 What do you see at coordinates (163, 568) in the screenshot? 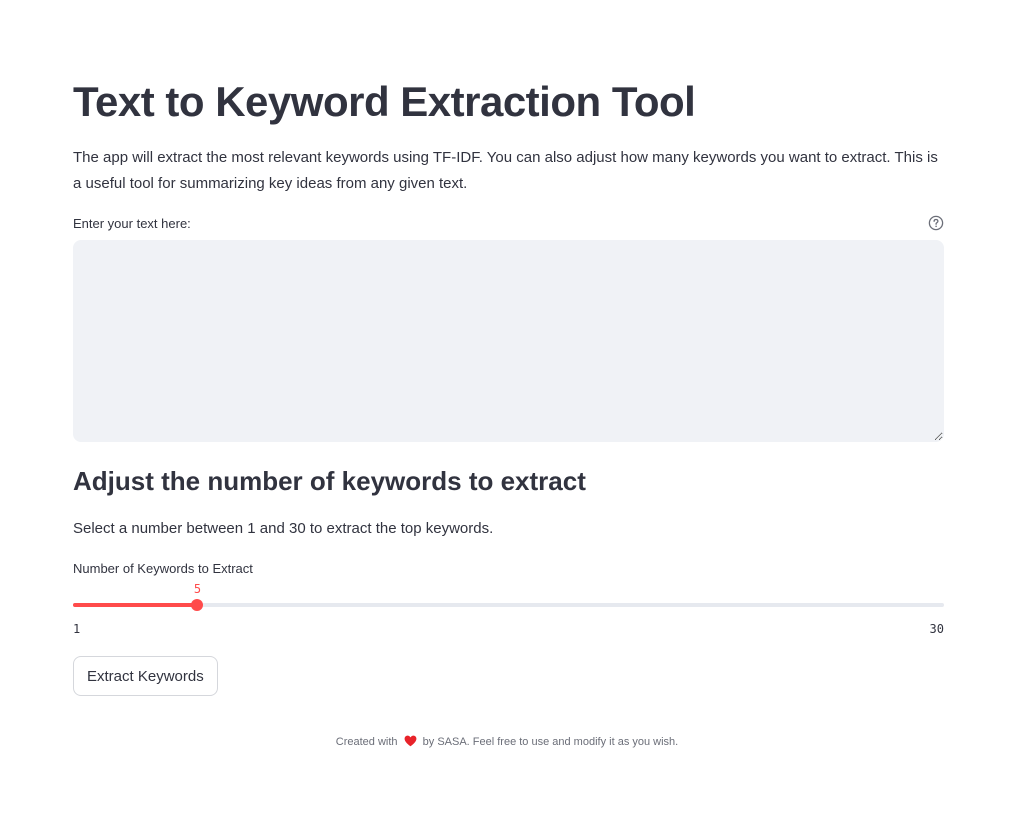
I see `slider-label: Number of Keywords to Extract` at bounding box center [163, 568].